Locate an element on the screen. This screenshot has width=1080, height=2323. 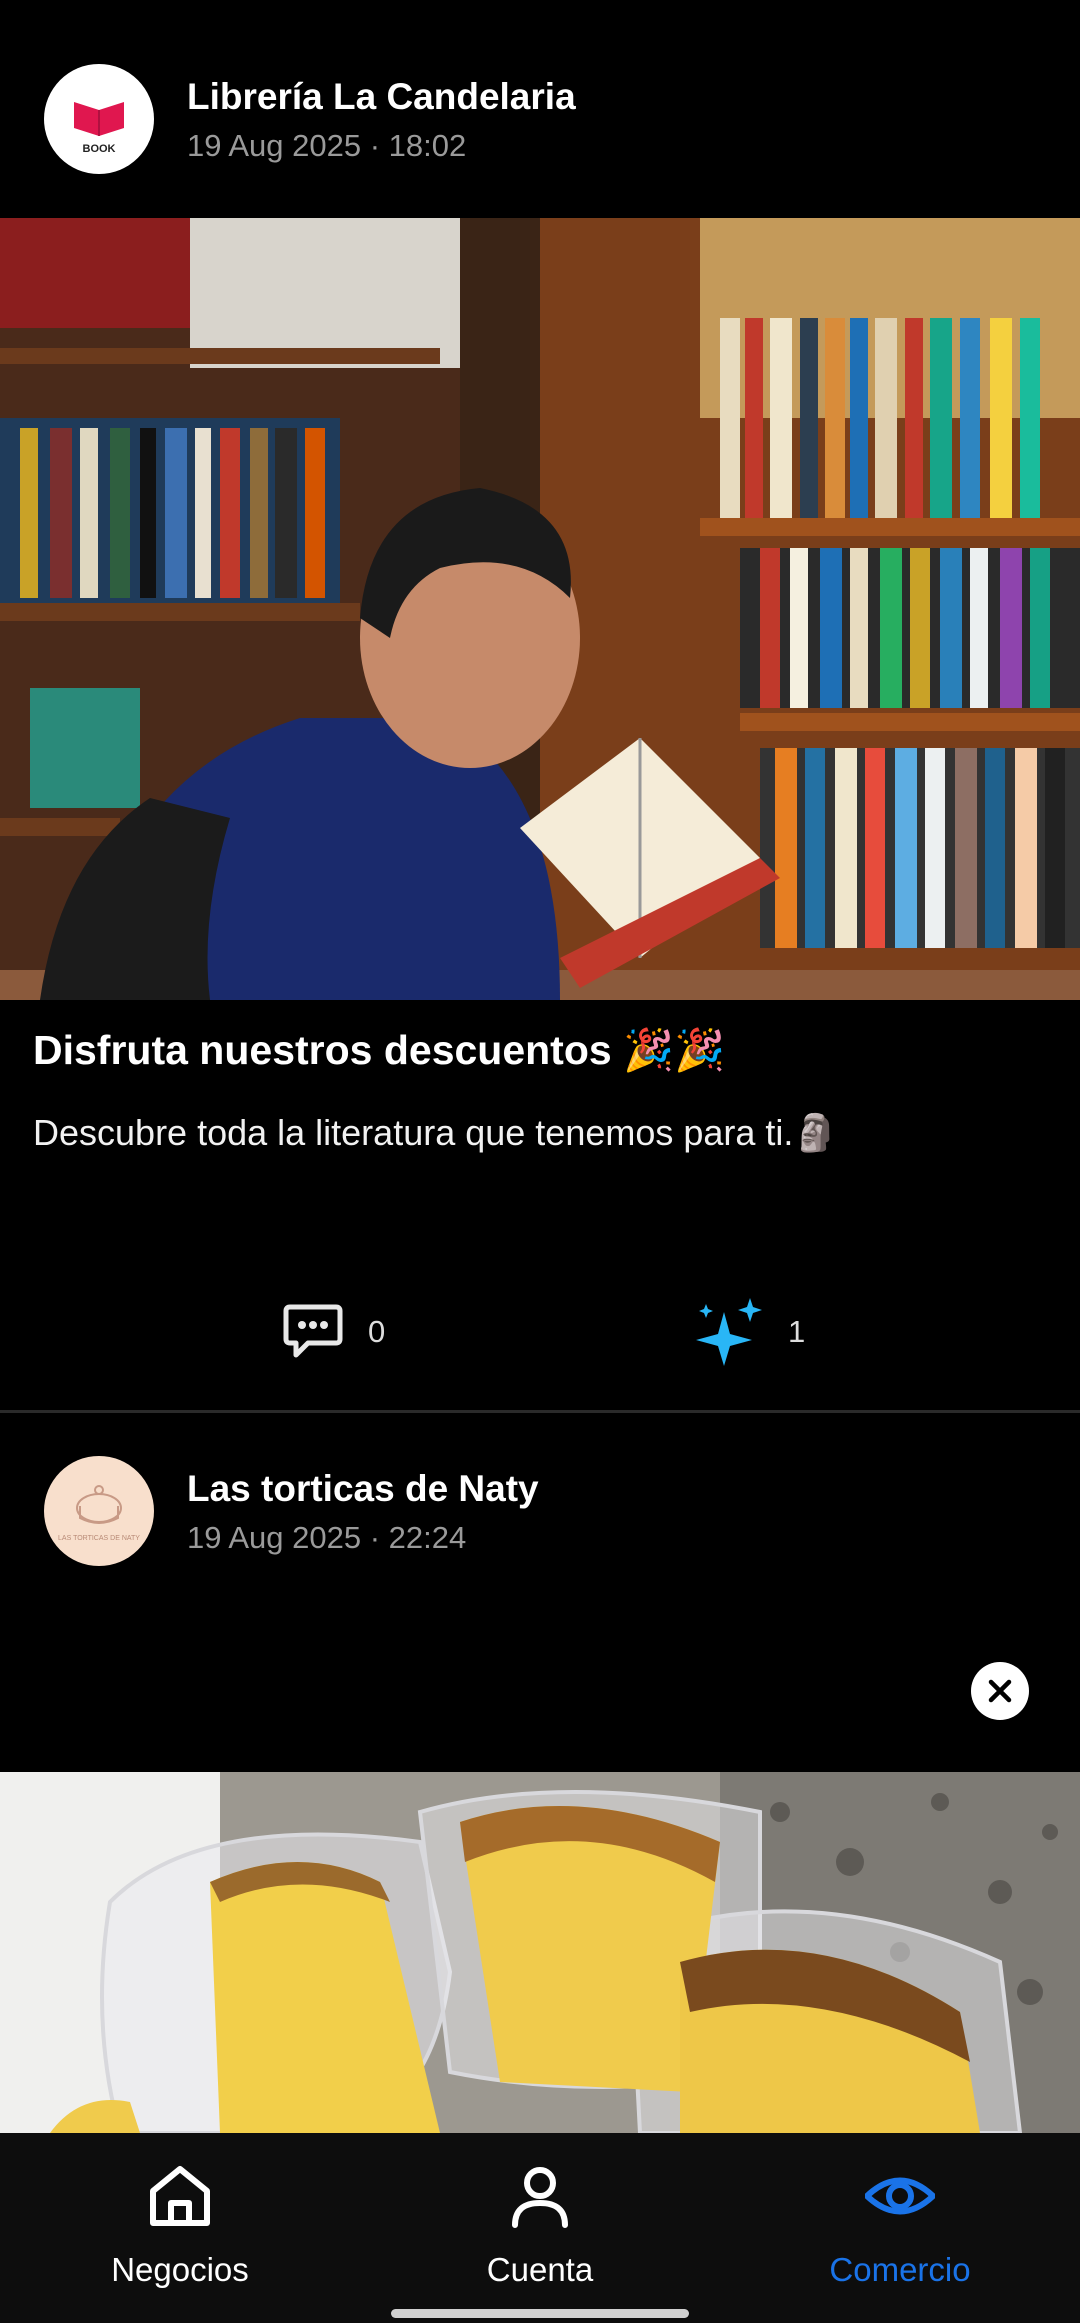
post-date: 19 Aug 2025 · 22:24 is located at coordinates (327, 1537).